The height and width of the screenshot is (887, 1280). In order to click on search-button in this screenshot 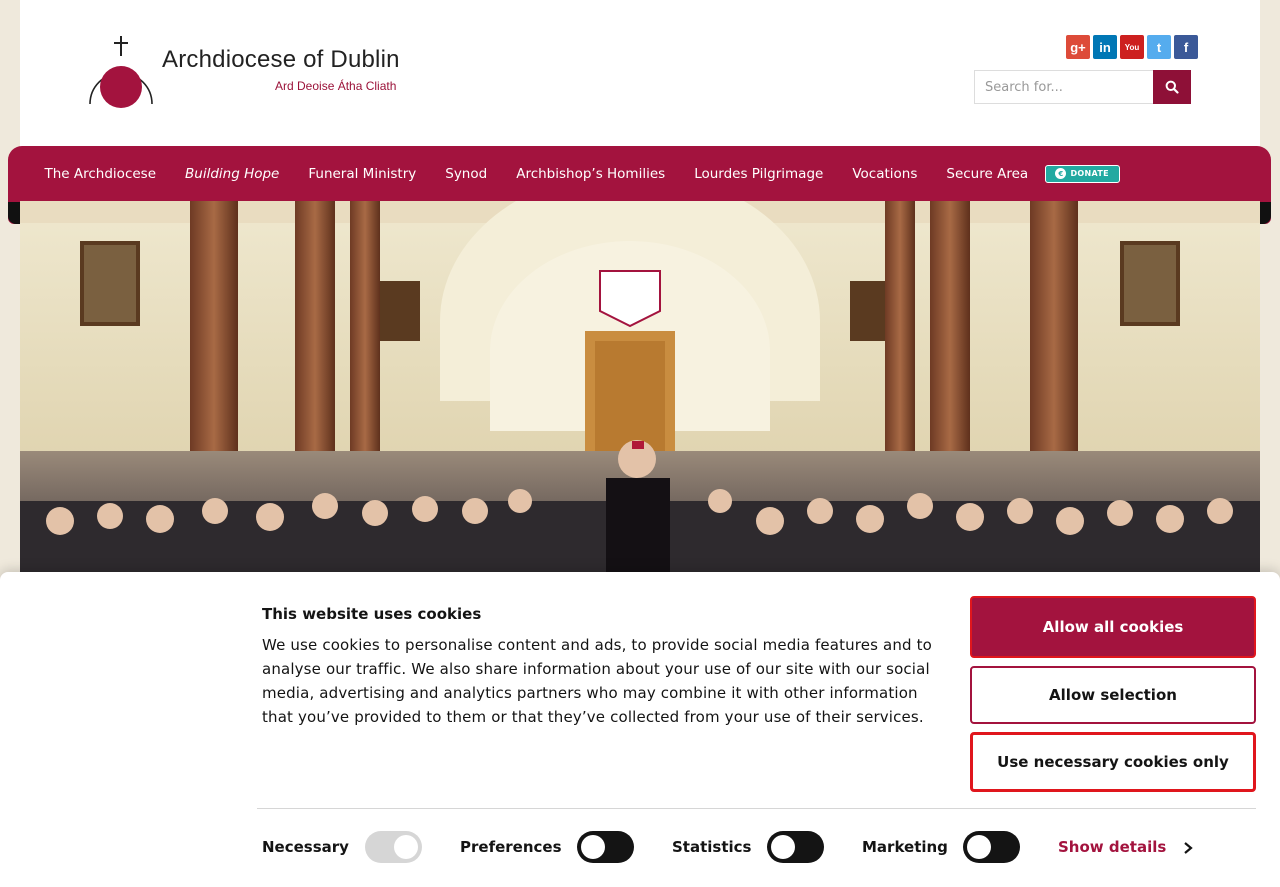, I will do `click(1172, 87)`.